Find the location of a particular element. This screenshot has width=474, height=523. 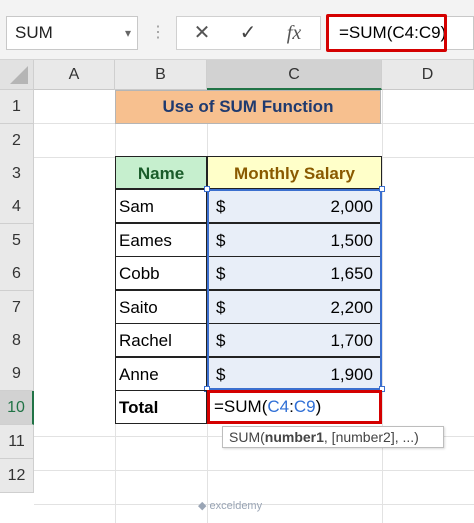

formula-highlight-box is located at coordinates (386, 33).